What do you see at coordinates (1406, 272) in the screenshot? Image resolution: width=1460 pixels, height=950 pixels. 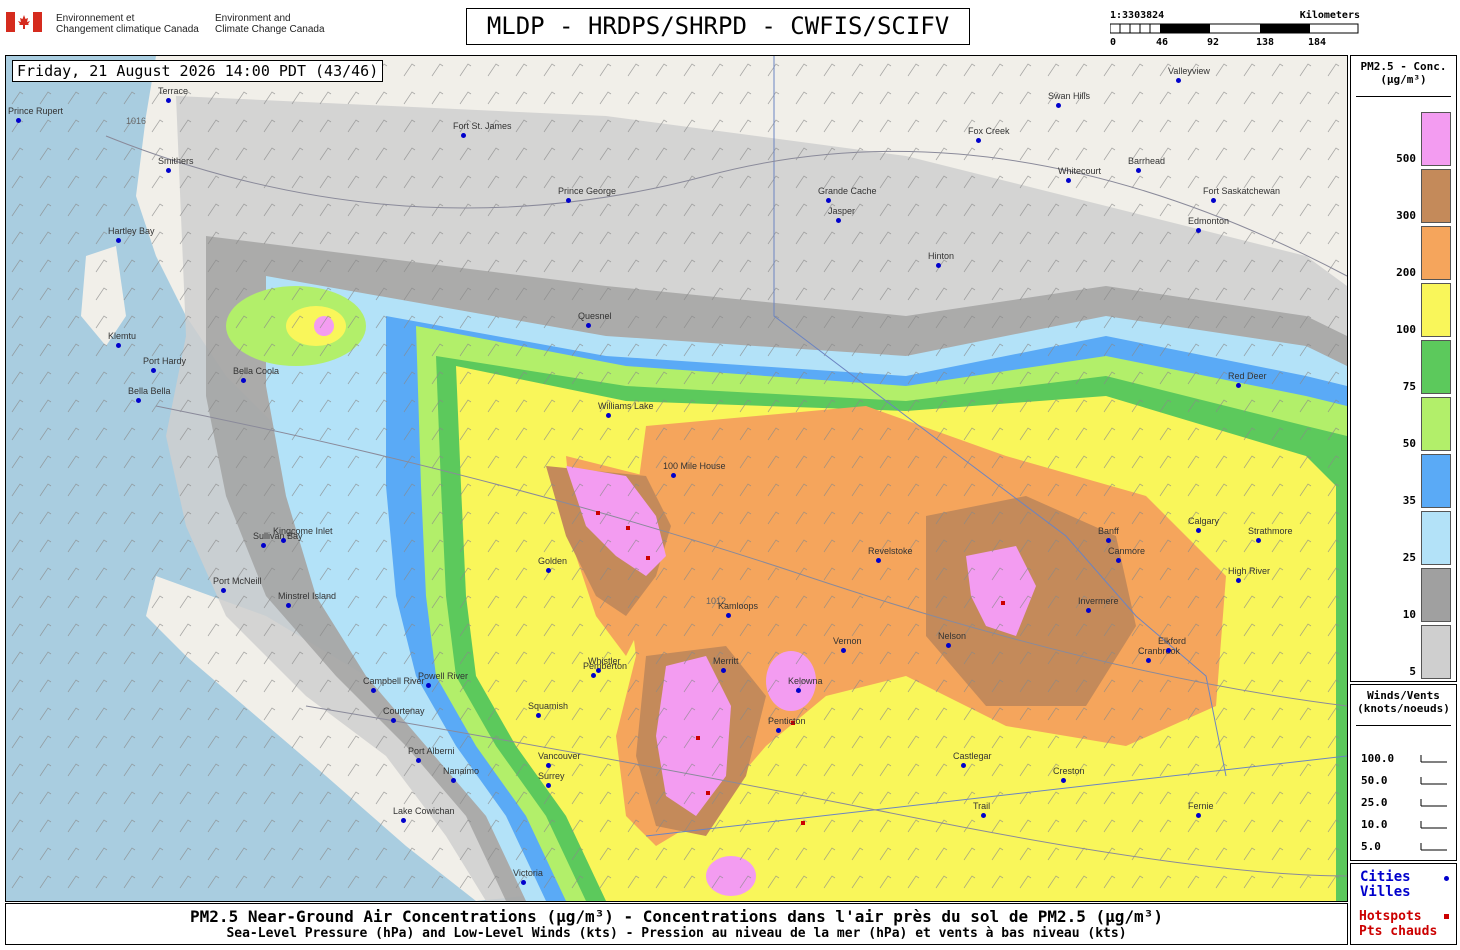 I see `pm-legend-label: 200` at bounding box center [1406, 272].